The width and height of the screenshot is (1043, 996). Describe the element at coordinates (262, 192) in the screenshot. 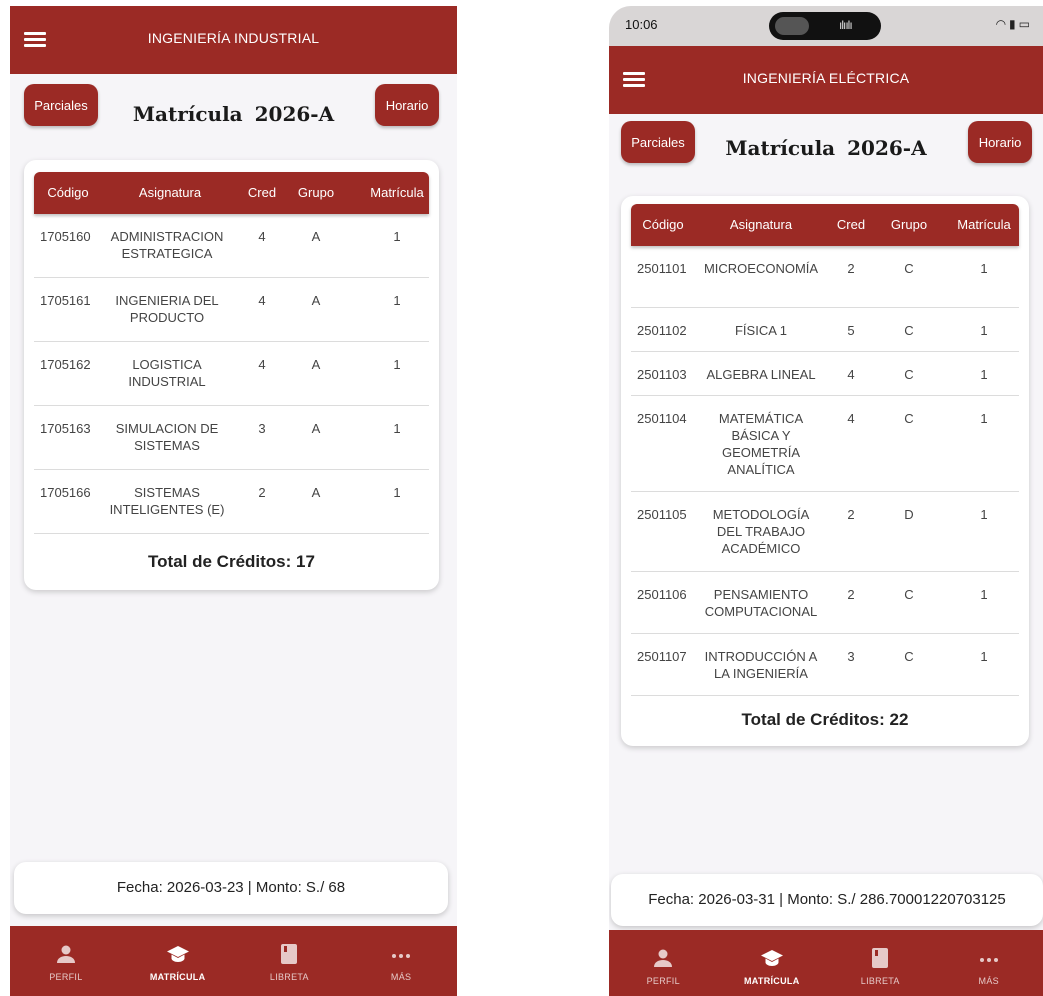

I see `column-header-cred: Cred` at that location.